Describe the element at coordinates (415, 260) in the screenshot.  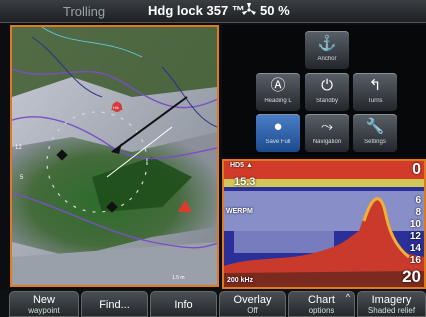
I see `depth-tick: 16` at that location.